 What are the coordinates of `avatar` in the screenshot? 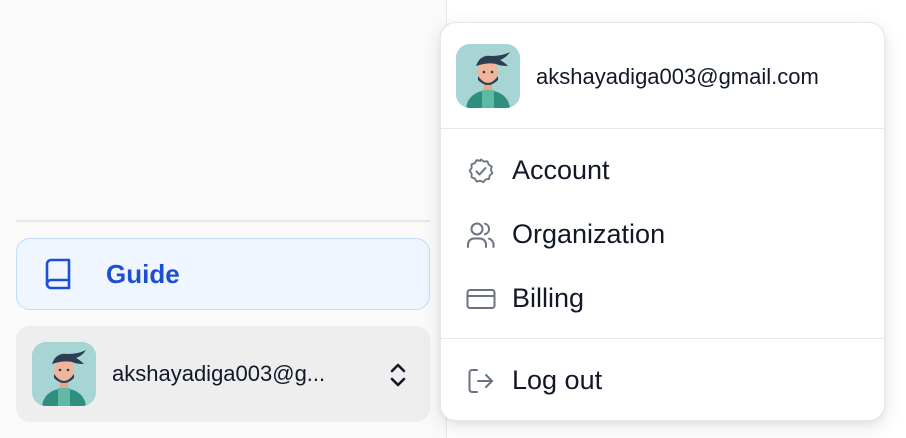 It's located at (64, 374).